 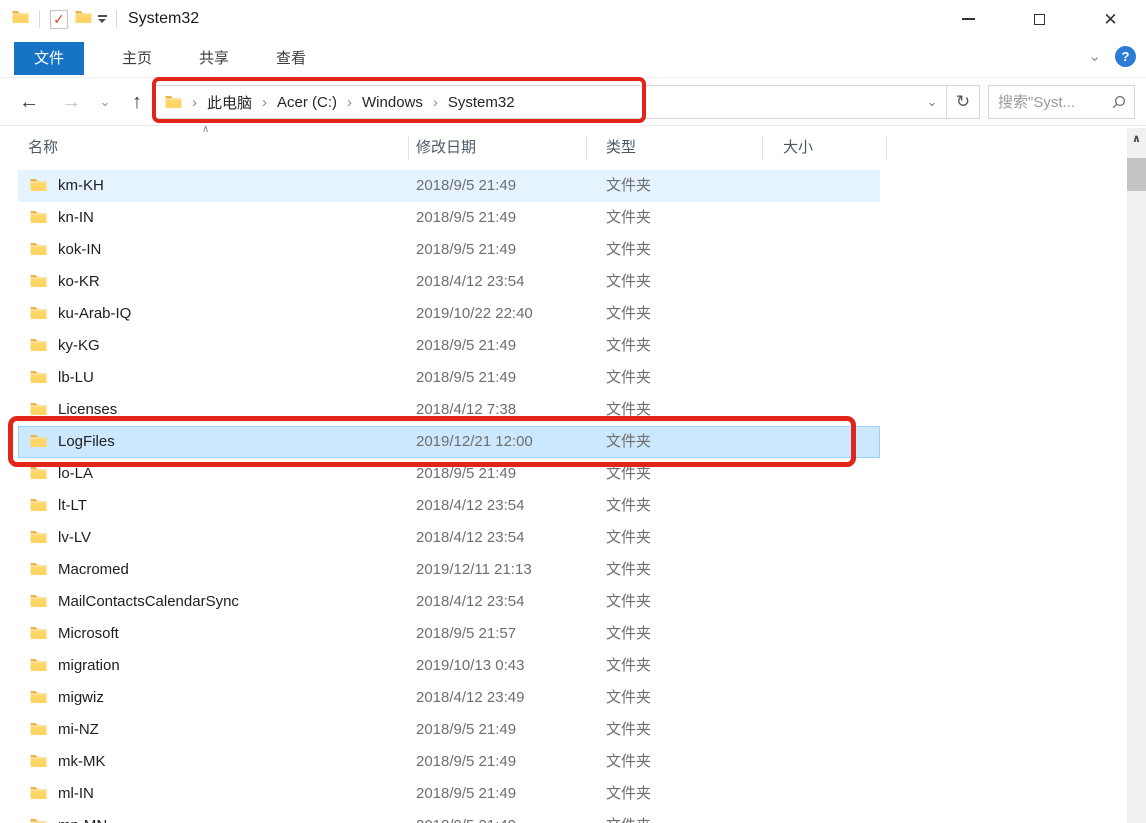 What do you see at coordinates (621, 148) in the screenshot?
I see `column-header-type: 类型` at bounding box center [621, 148].